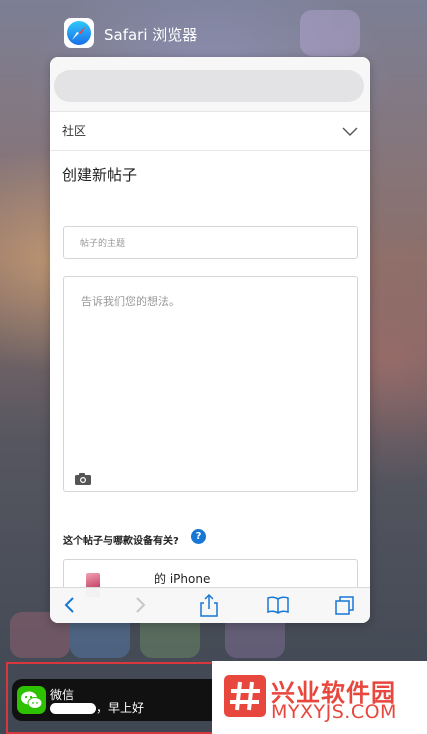  I want to click on blurred-app-icon, so click(330, 33).